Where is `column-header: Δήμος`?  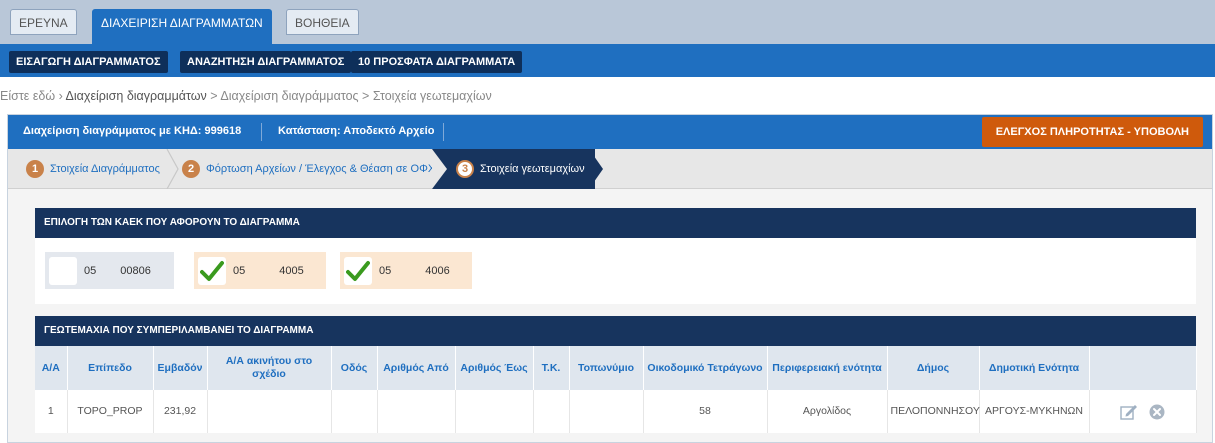
column-header: Δήμος is located at coordinates (933, 368).